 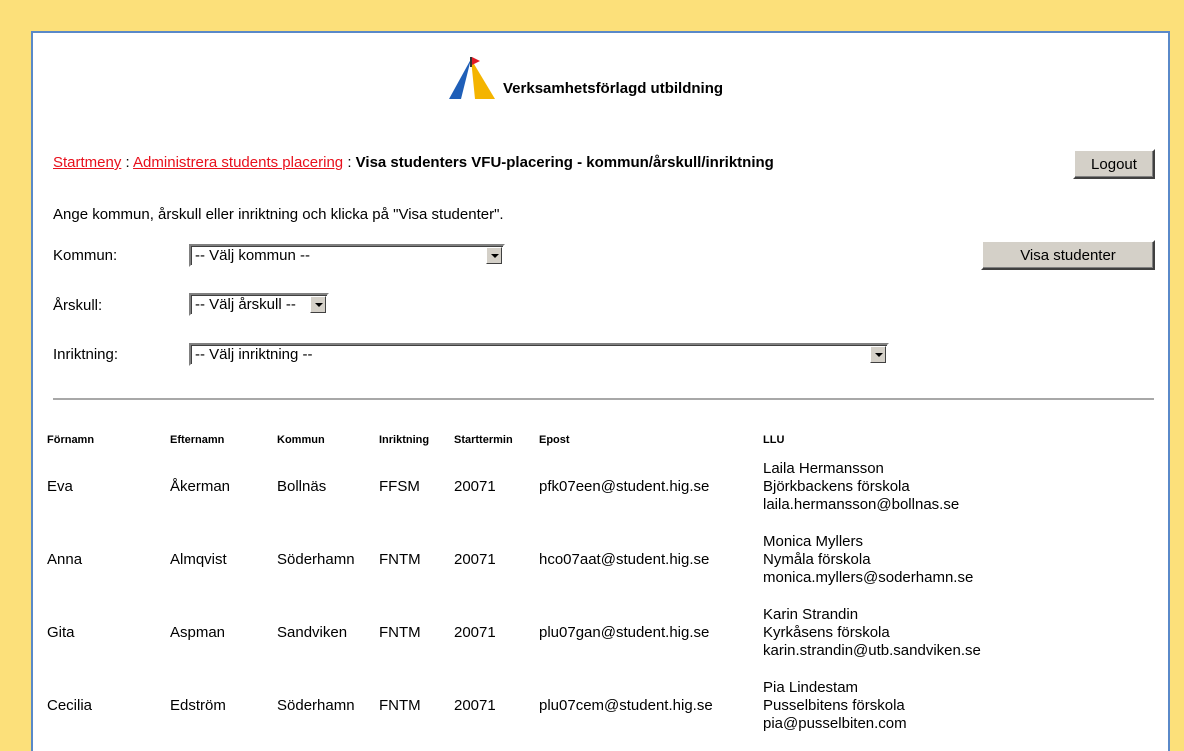 I want to click on arskull-label: Årskull:, so click(x=78, y=305).